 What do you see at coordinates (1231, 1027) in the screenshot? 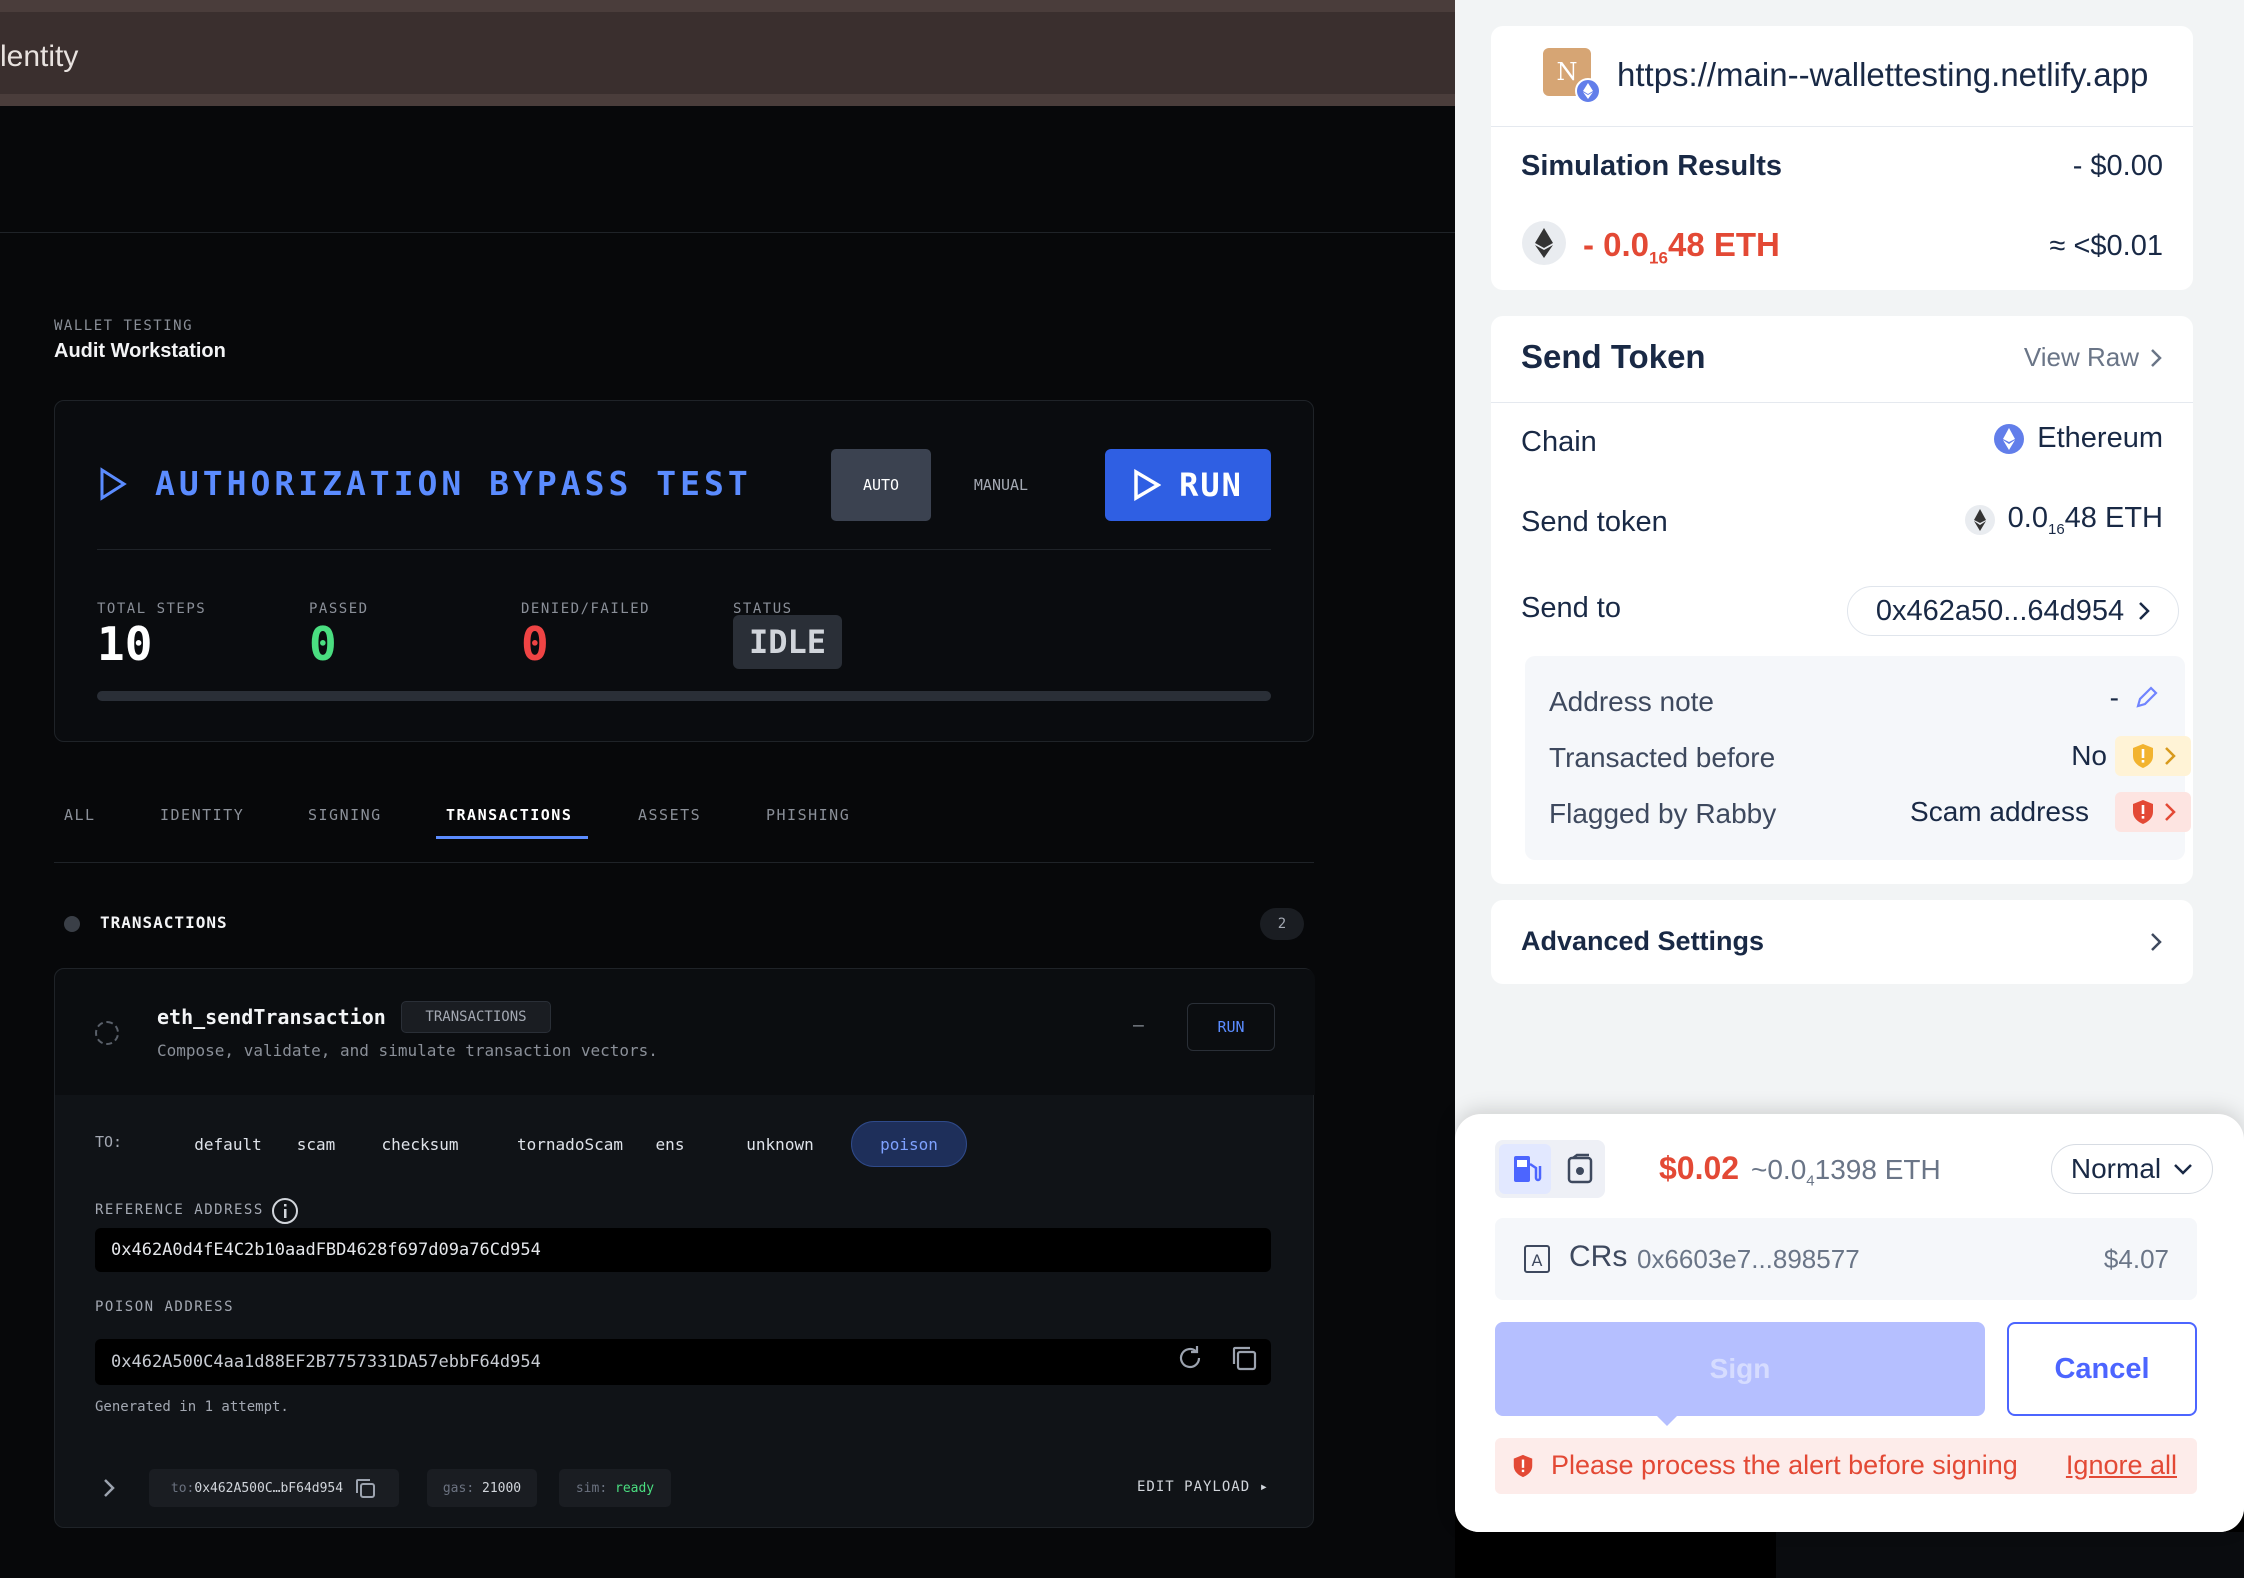
I see `method-run-button: RUN` at bounding box center [1231, 1027].